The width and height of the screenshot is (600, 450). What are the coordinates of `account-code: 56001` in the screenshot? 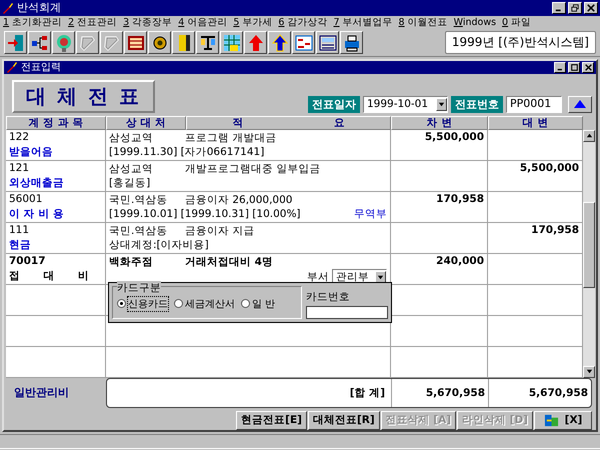 It's located at (26, 198).